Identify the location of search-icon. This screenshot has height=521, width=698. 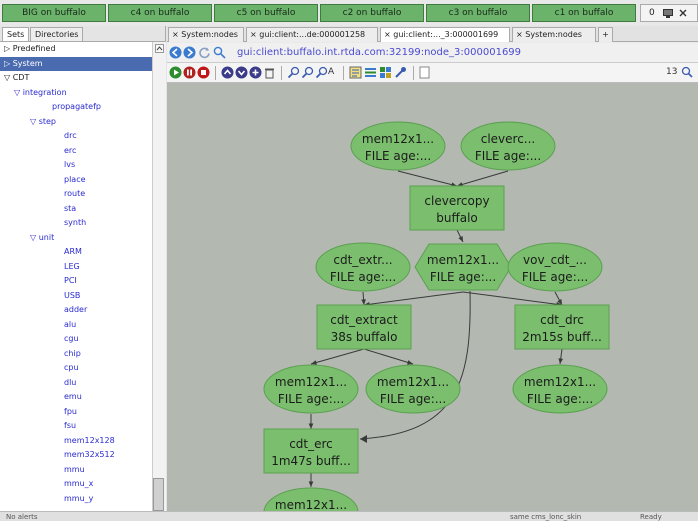
(219, 52).